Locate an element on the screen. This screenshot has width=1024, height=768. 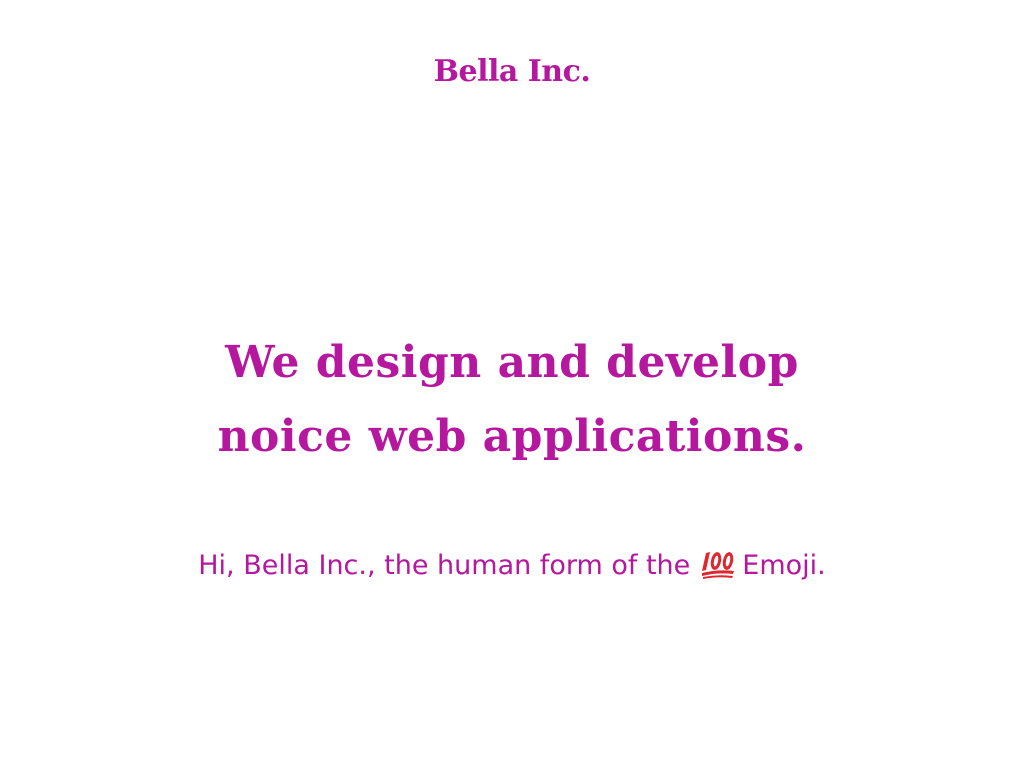
hero-intro-text: Hi, Bella Inc., the human form of the is located at coordinates (444, 565).